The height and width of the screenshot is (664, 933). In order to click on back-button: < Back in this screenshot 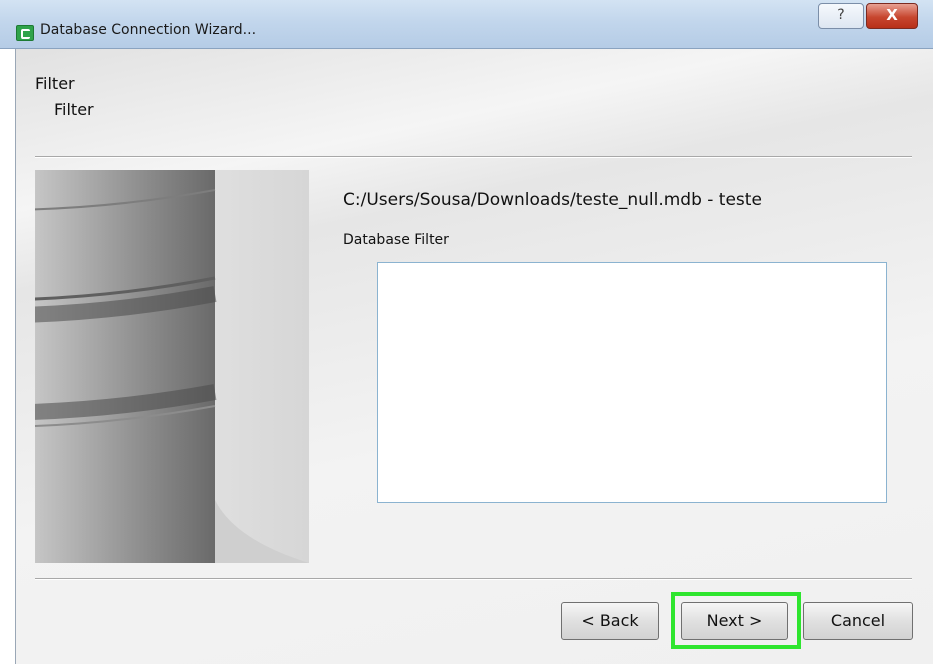, I will do `click(610, 621)`.